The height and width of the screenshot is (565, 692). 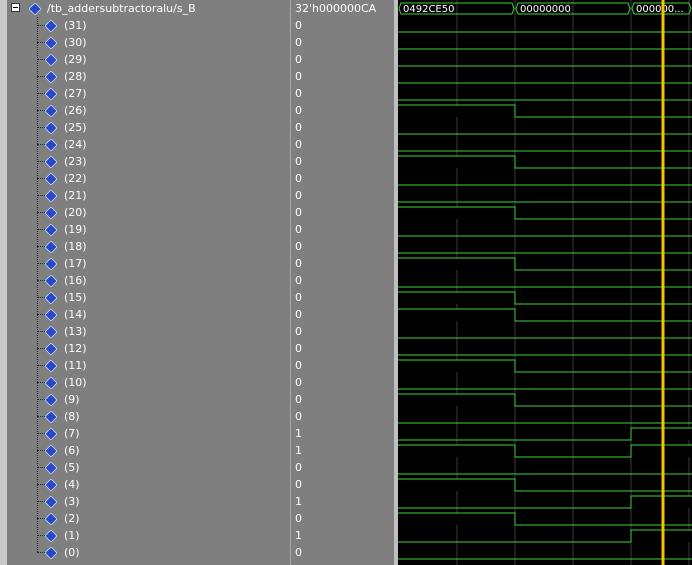 I want to click on value-row-bit: 1, so click(x=342, y=501).